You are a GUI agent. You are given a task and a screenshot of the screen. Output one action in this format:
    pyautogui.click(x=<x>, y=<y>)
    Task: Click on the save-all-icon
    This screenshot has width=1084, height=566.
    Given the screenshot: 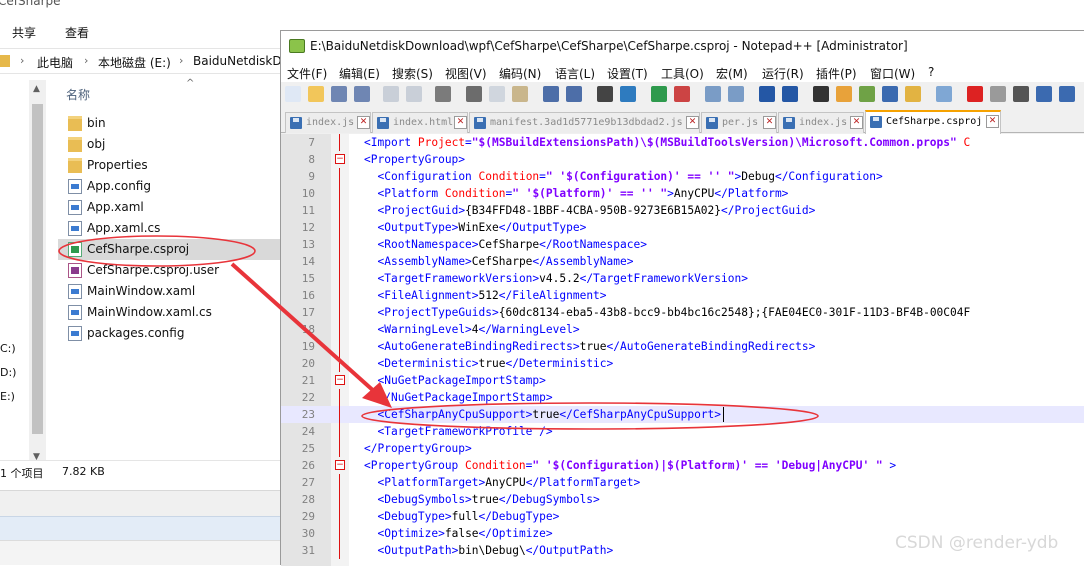 What is the action you would take?
    pyautogui.click(x=362, y=94)
    